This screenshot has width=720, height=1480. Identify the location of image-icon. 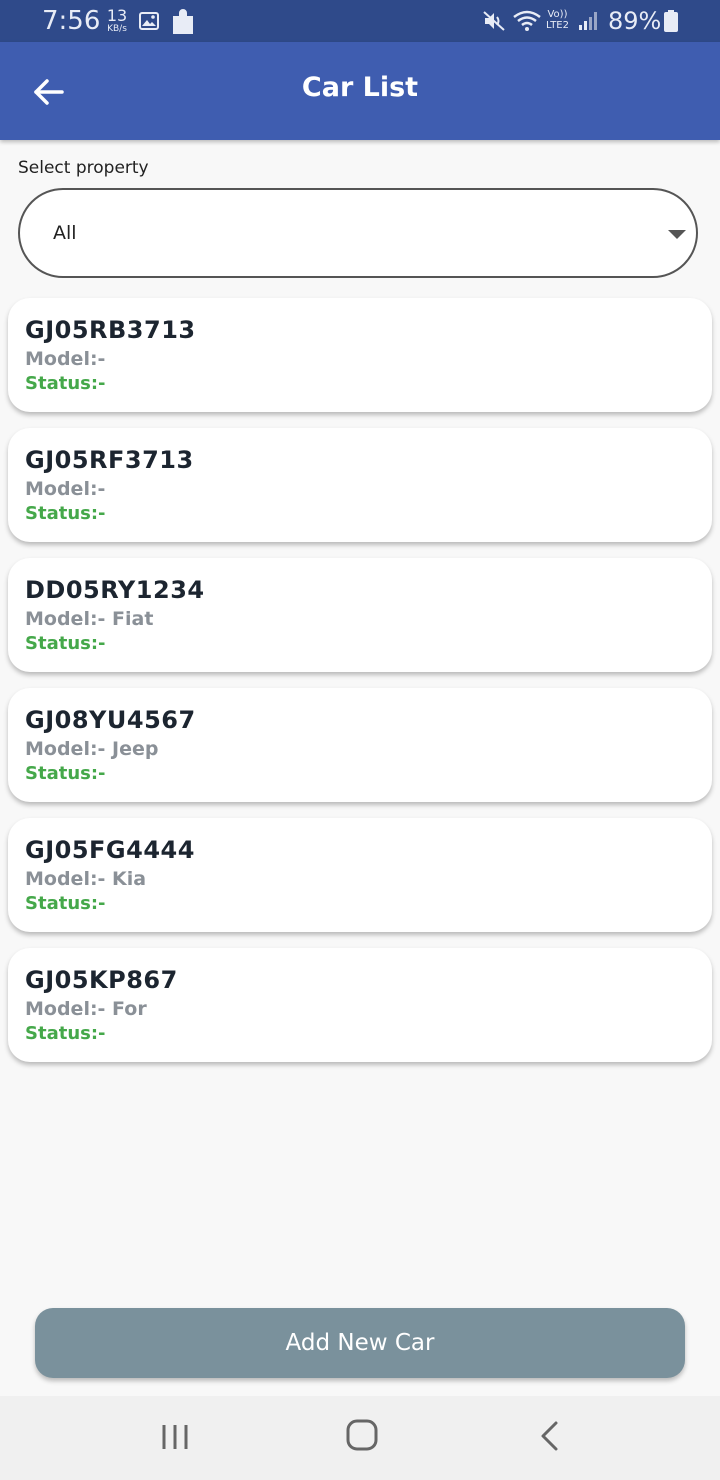
(149, 21).